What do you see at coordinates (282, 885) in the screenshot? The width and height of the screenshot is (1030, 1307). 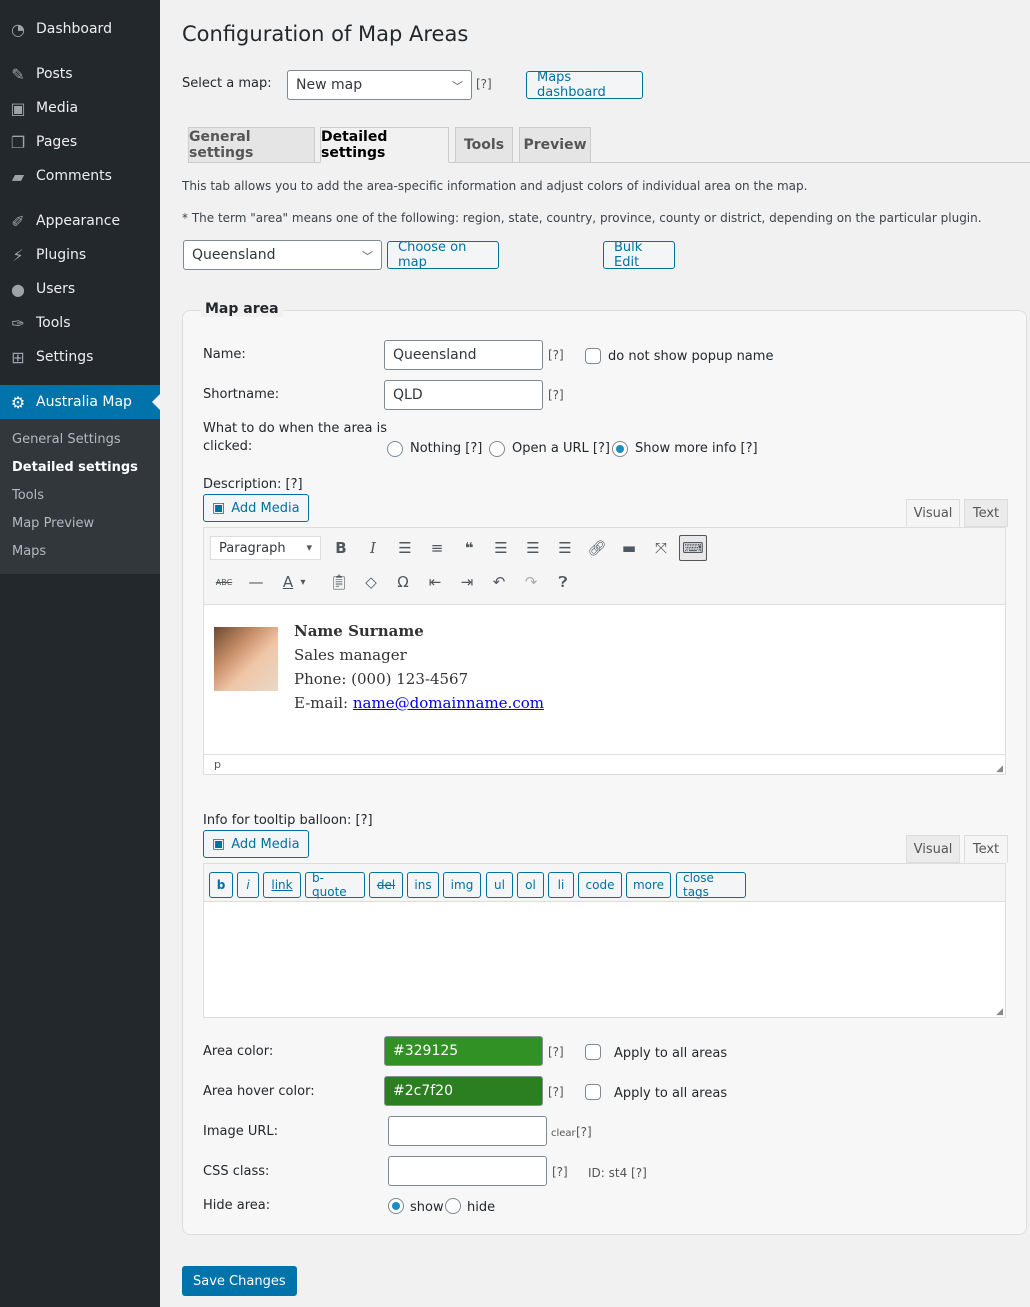 I see `quicktag-link: link` at bounding box center [282, 885].